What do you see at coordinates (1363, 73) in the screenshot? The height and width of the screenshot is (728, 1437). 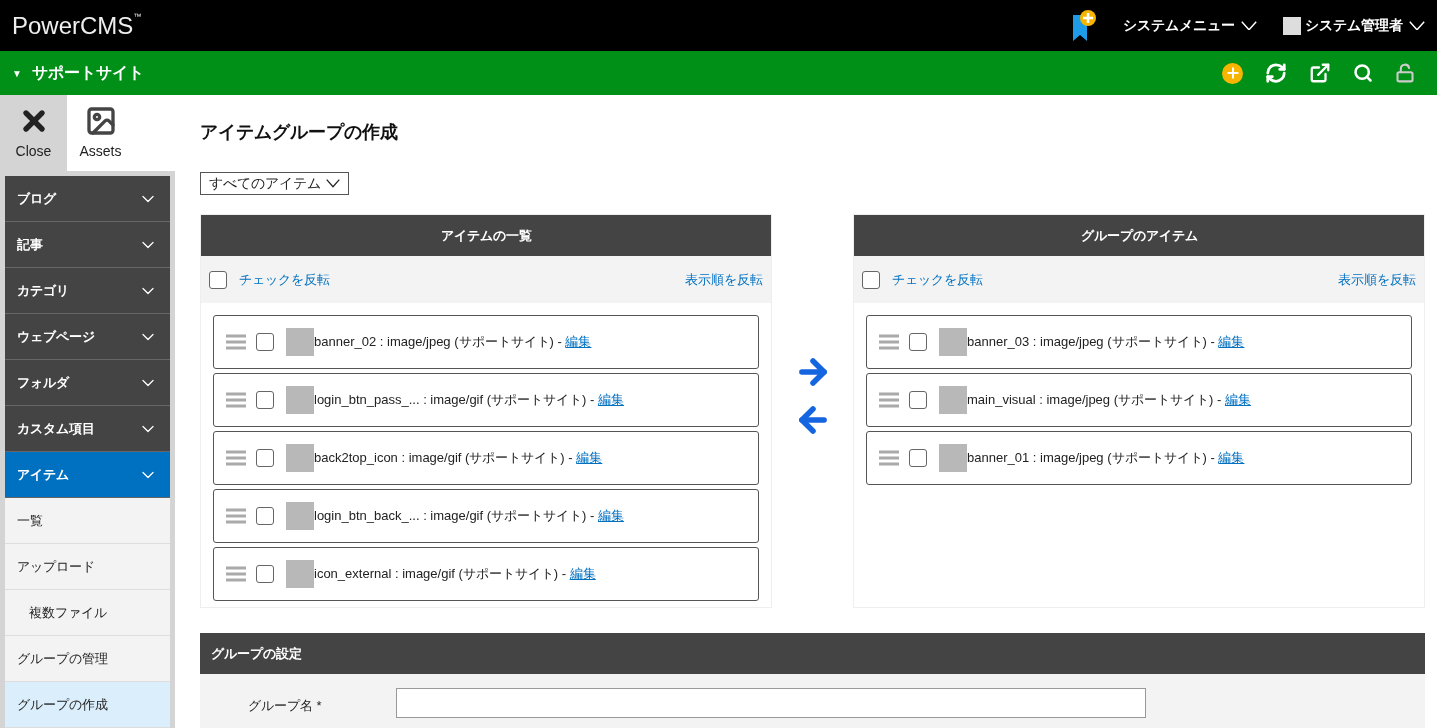 I see `search-icon` at bounding box center [1363, 73].